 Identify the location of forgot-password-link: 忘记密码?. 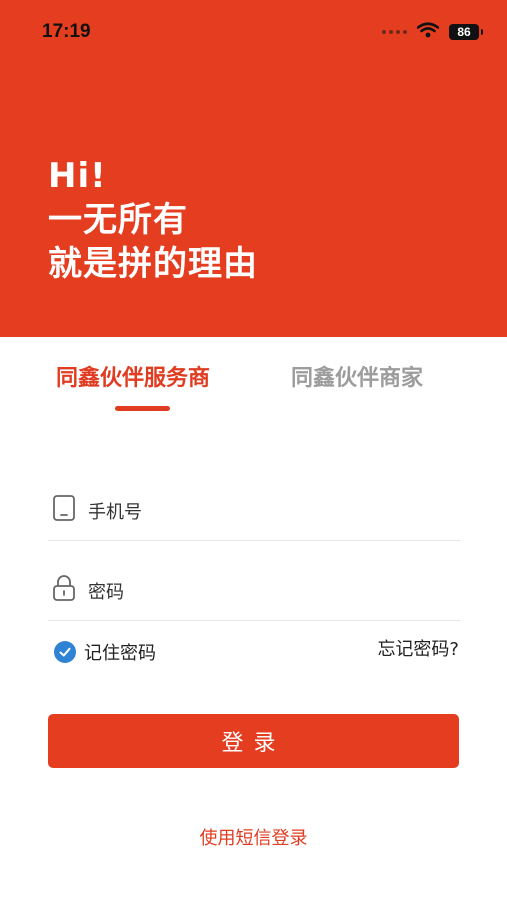
(418, 648).